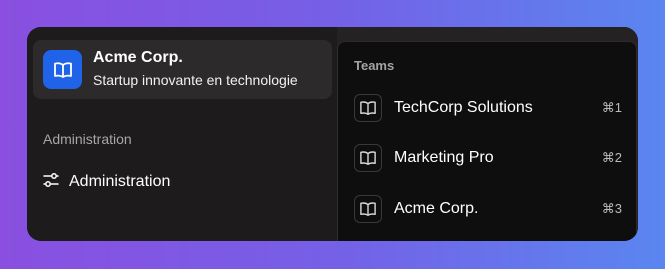 This screenshot has width=665, height=269. What do you see at coordinates (51, 182) in the screenshot?
I see `sliders-icon` at bounding box center [51, 182].